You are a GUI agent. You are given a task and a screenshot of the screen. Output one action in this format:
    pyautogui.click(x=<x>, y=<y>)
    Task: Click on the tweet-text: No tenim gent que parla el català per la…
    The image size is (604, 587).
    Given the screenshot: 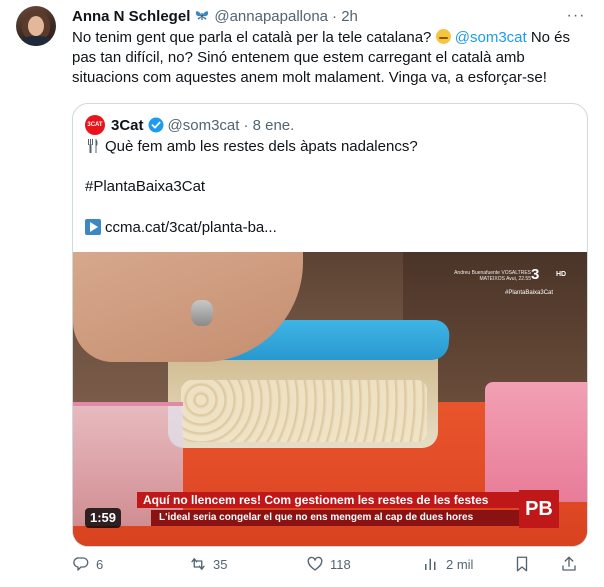 What is the action you would take?
    pyautogui.click(x=330, y=58)
    